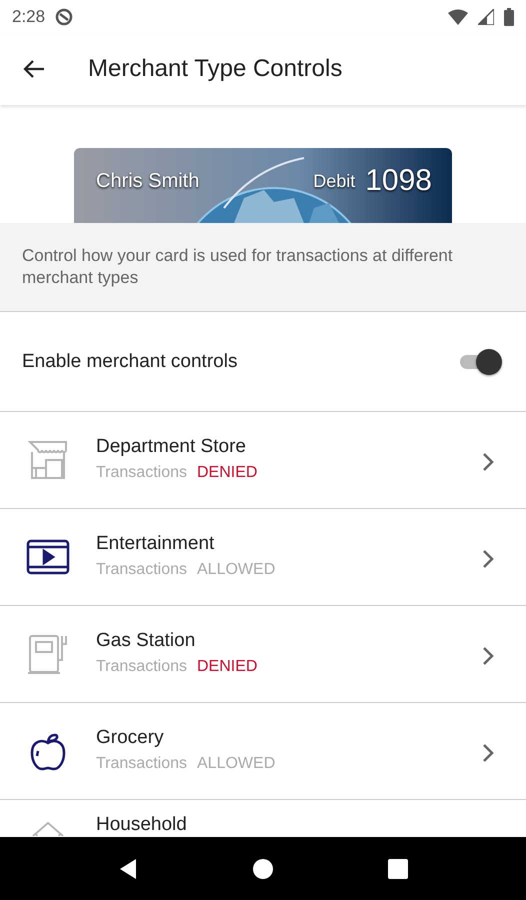 The image size is (526, 900). What do you see at coordinates (398, 181) in the screenshot?
I see `card-number: 1098` at bounding box center [398, 181].